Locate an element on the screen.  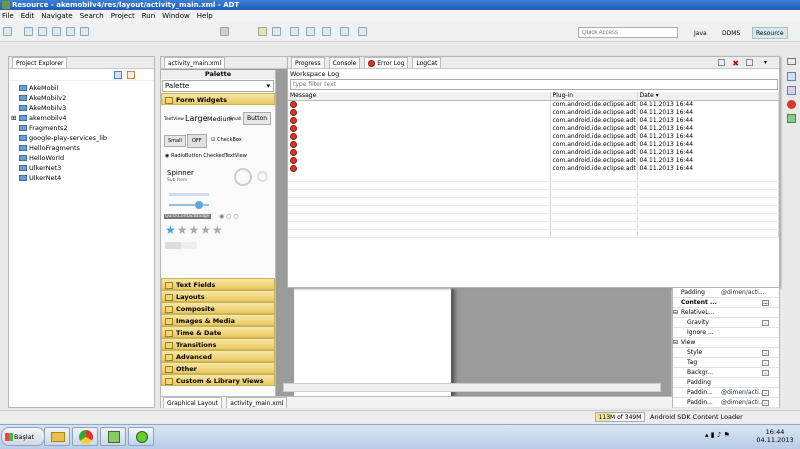
menu-edit: Edit is located at coordinates (28, 16).